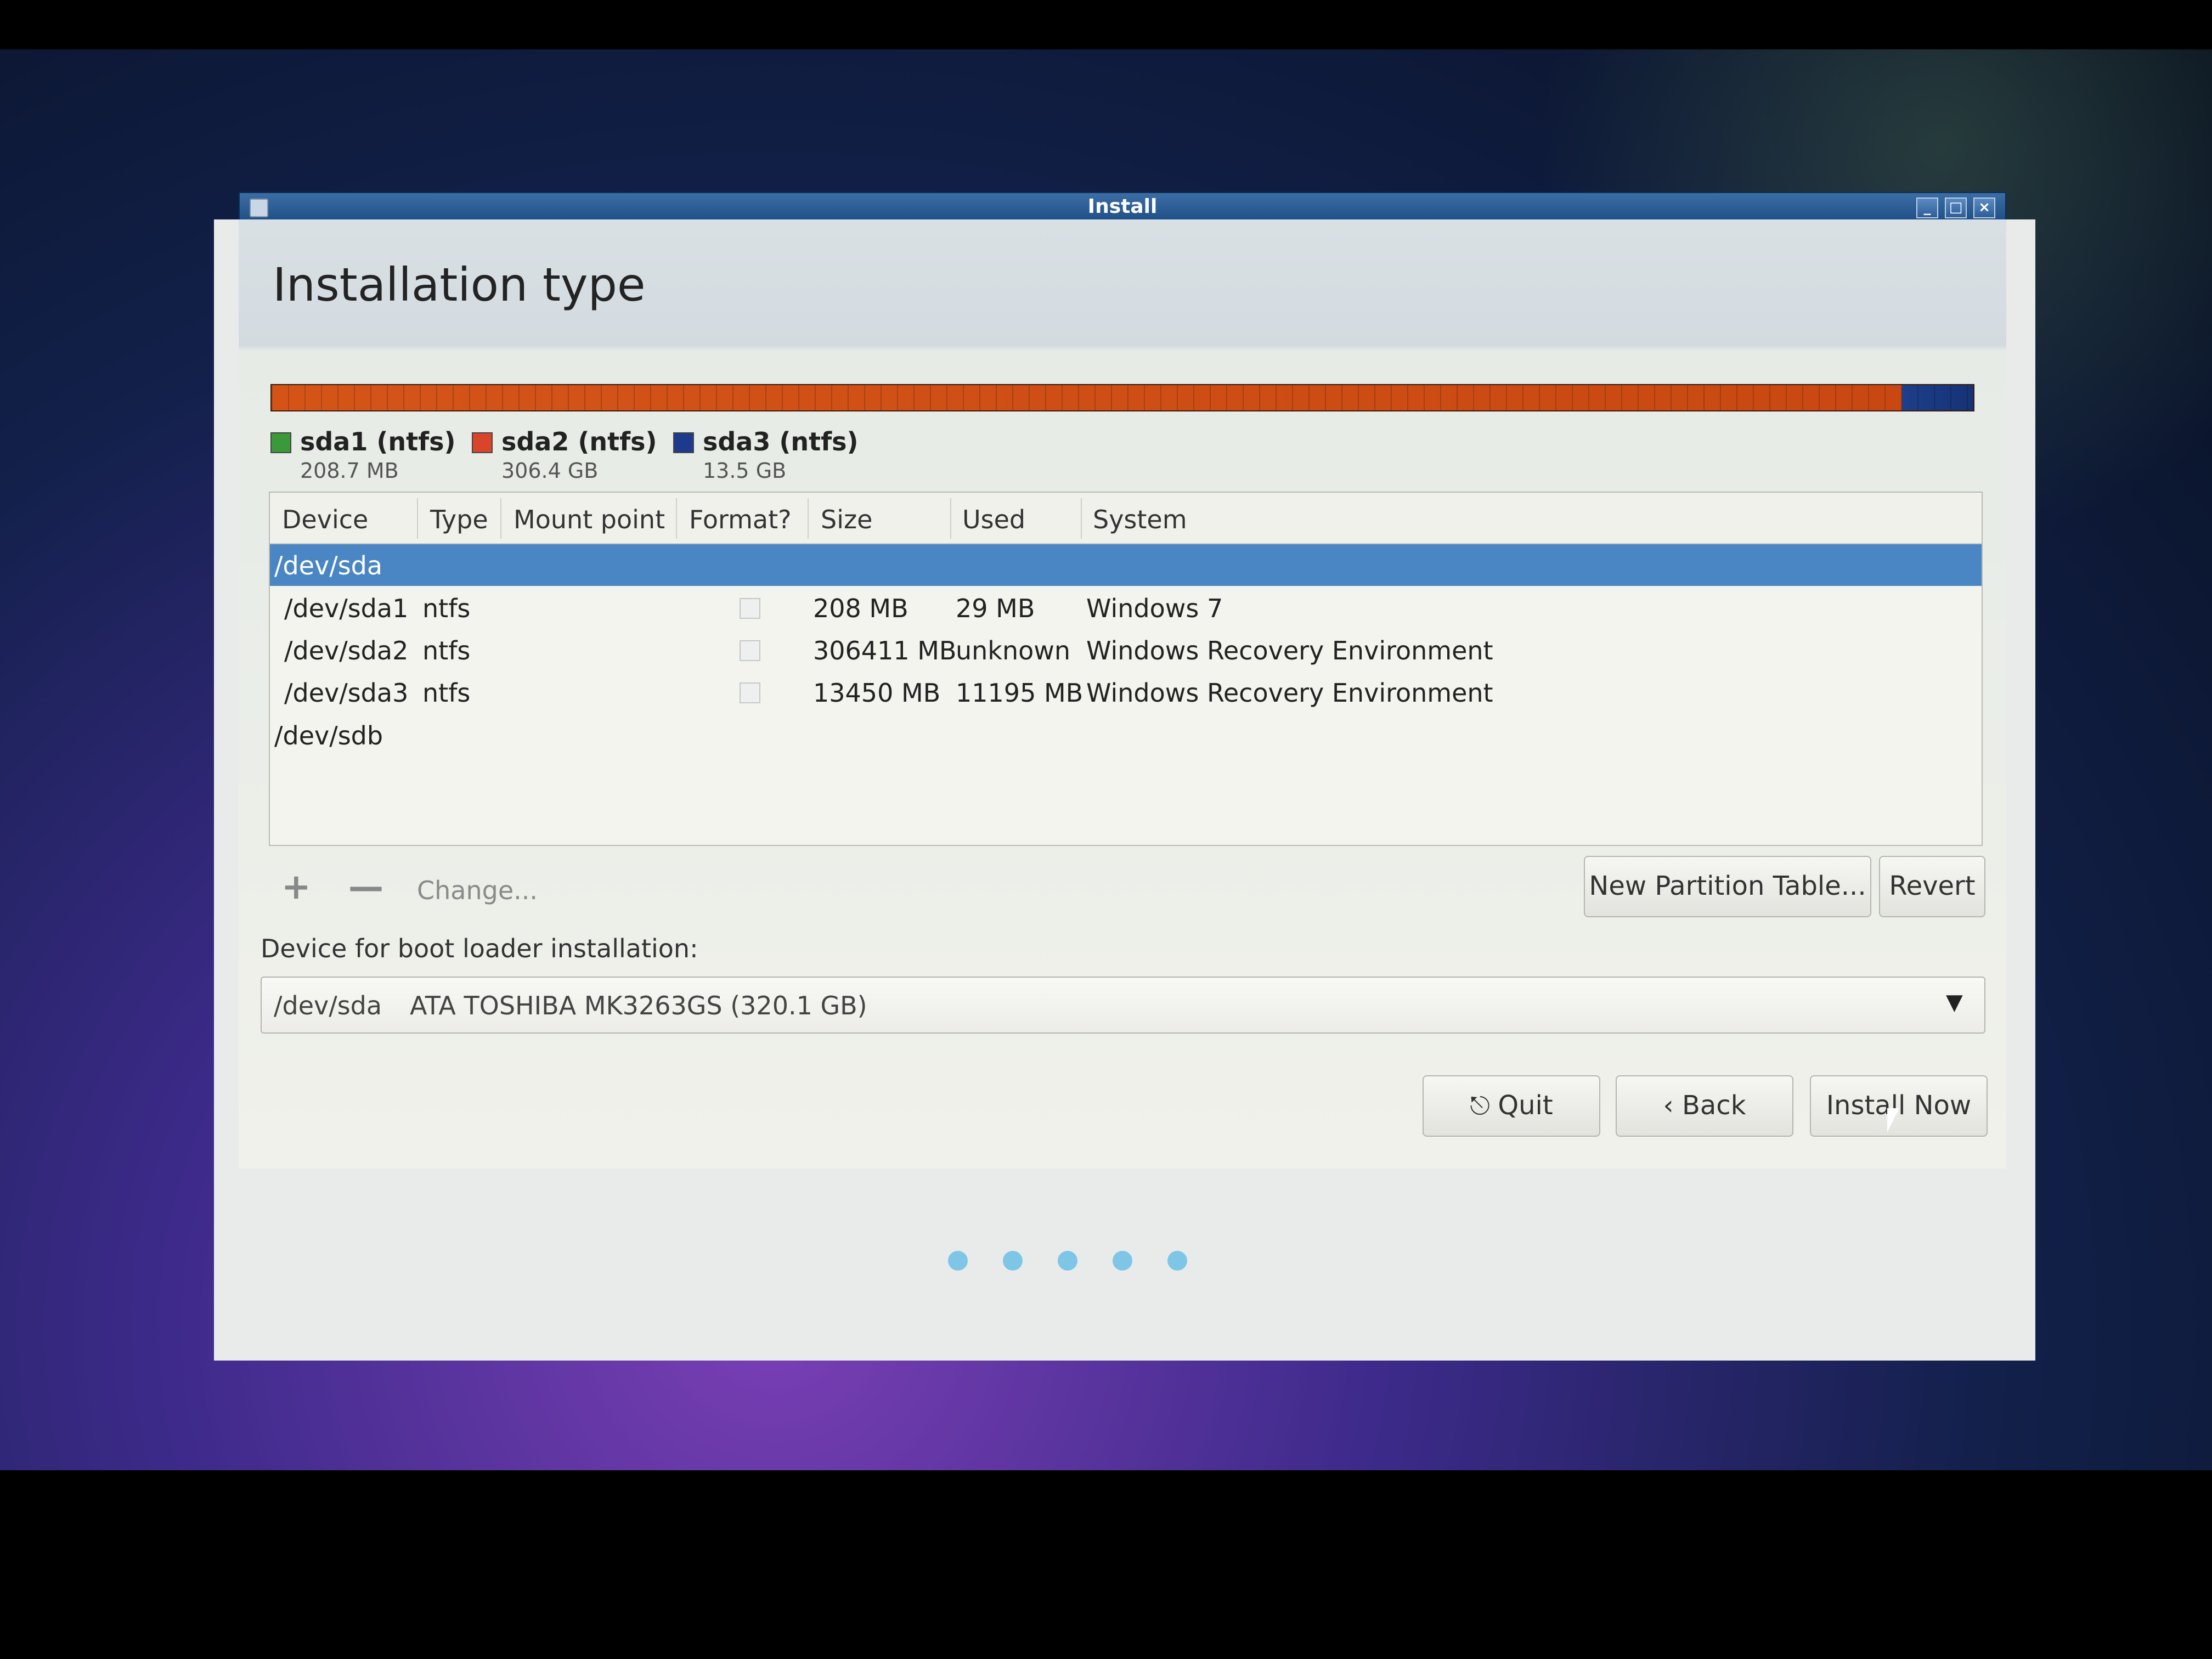 The image size is (2212, 1659). I want to click on column-header-system: System, so click(1140, 519).